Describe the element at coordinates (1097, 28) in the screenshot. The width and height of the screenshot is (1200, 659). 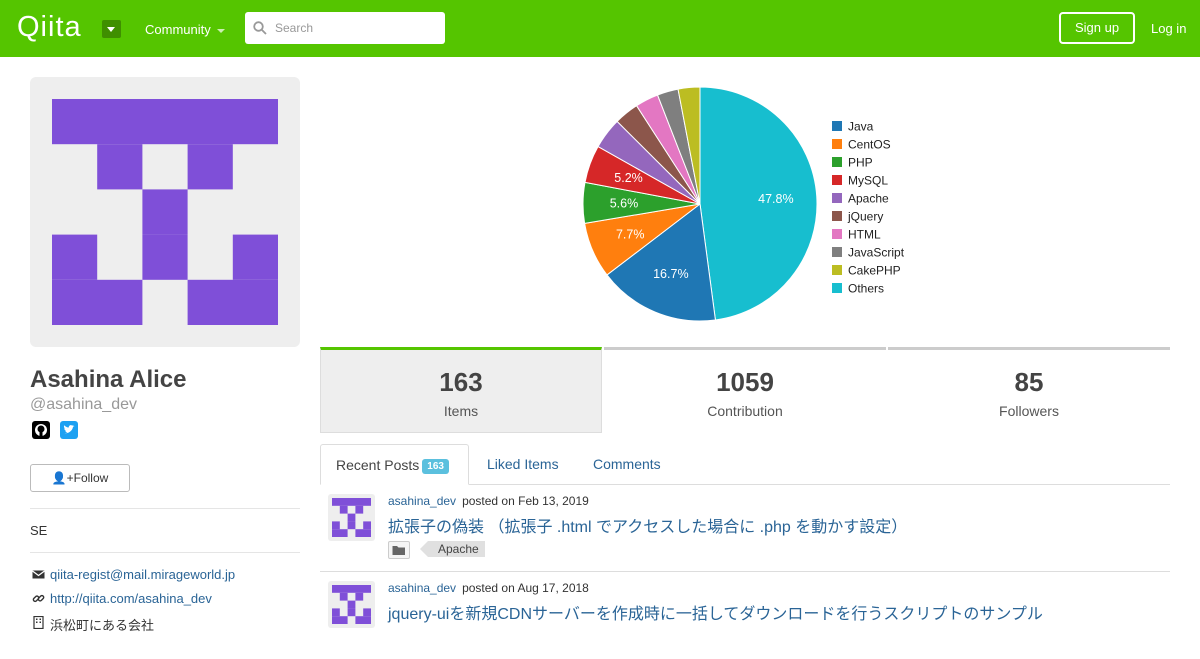
I see `signup-button: Sign up` at that location.